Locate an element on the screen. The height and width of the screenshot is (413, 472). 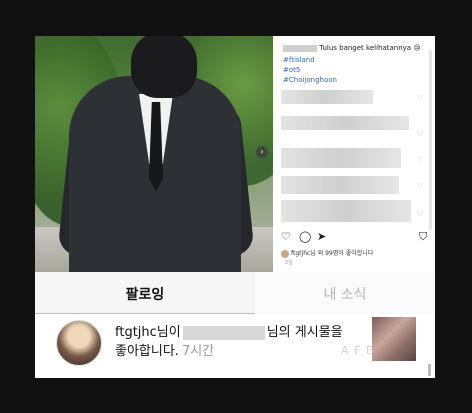
notification-text-line1: ftgtjhc님이 님의 게시물을 is located at coordinates (229, 330).